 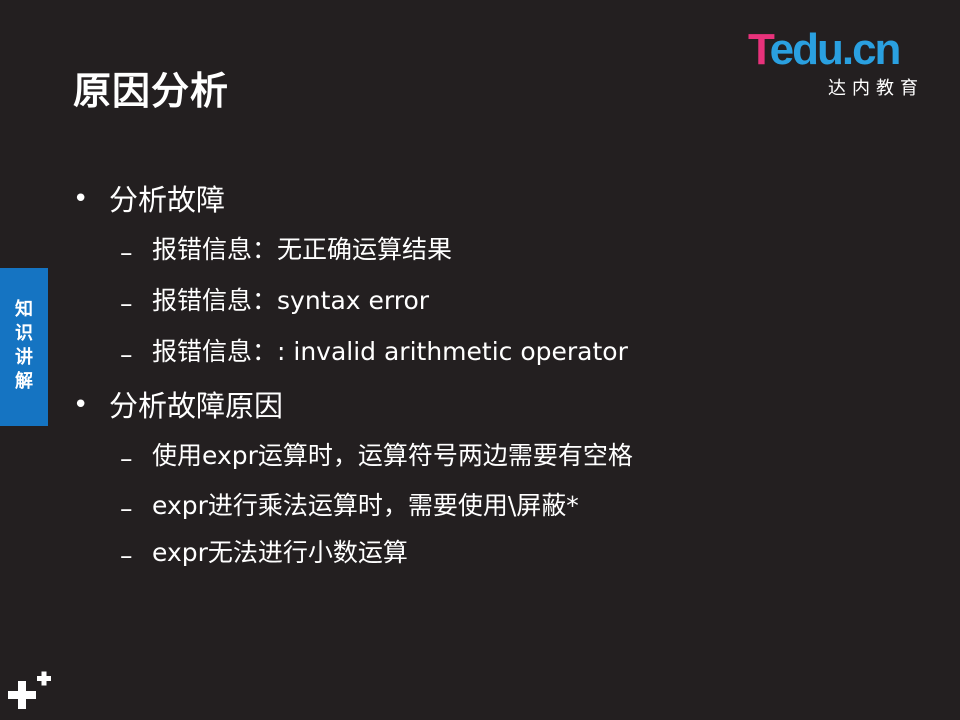 What do you see at coordinates (365, 505) in the screenshot?
I see `sub-bullet-item: expr进行乘法运算时，需要使用\屏蔽*` at bounding box center [365, 505].